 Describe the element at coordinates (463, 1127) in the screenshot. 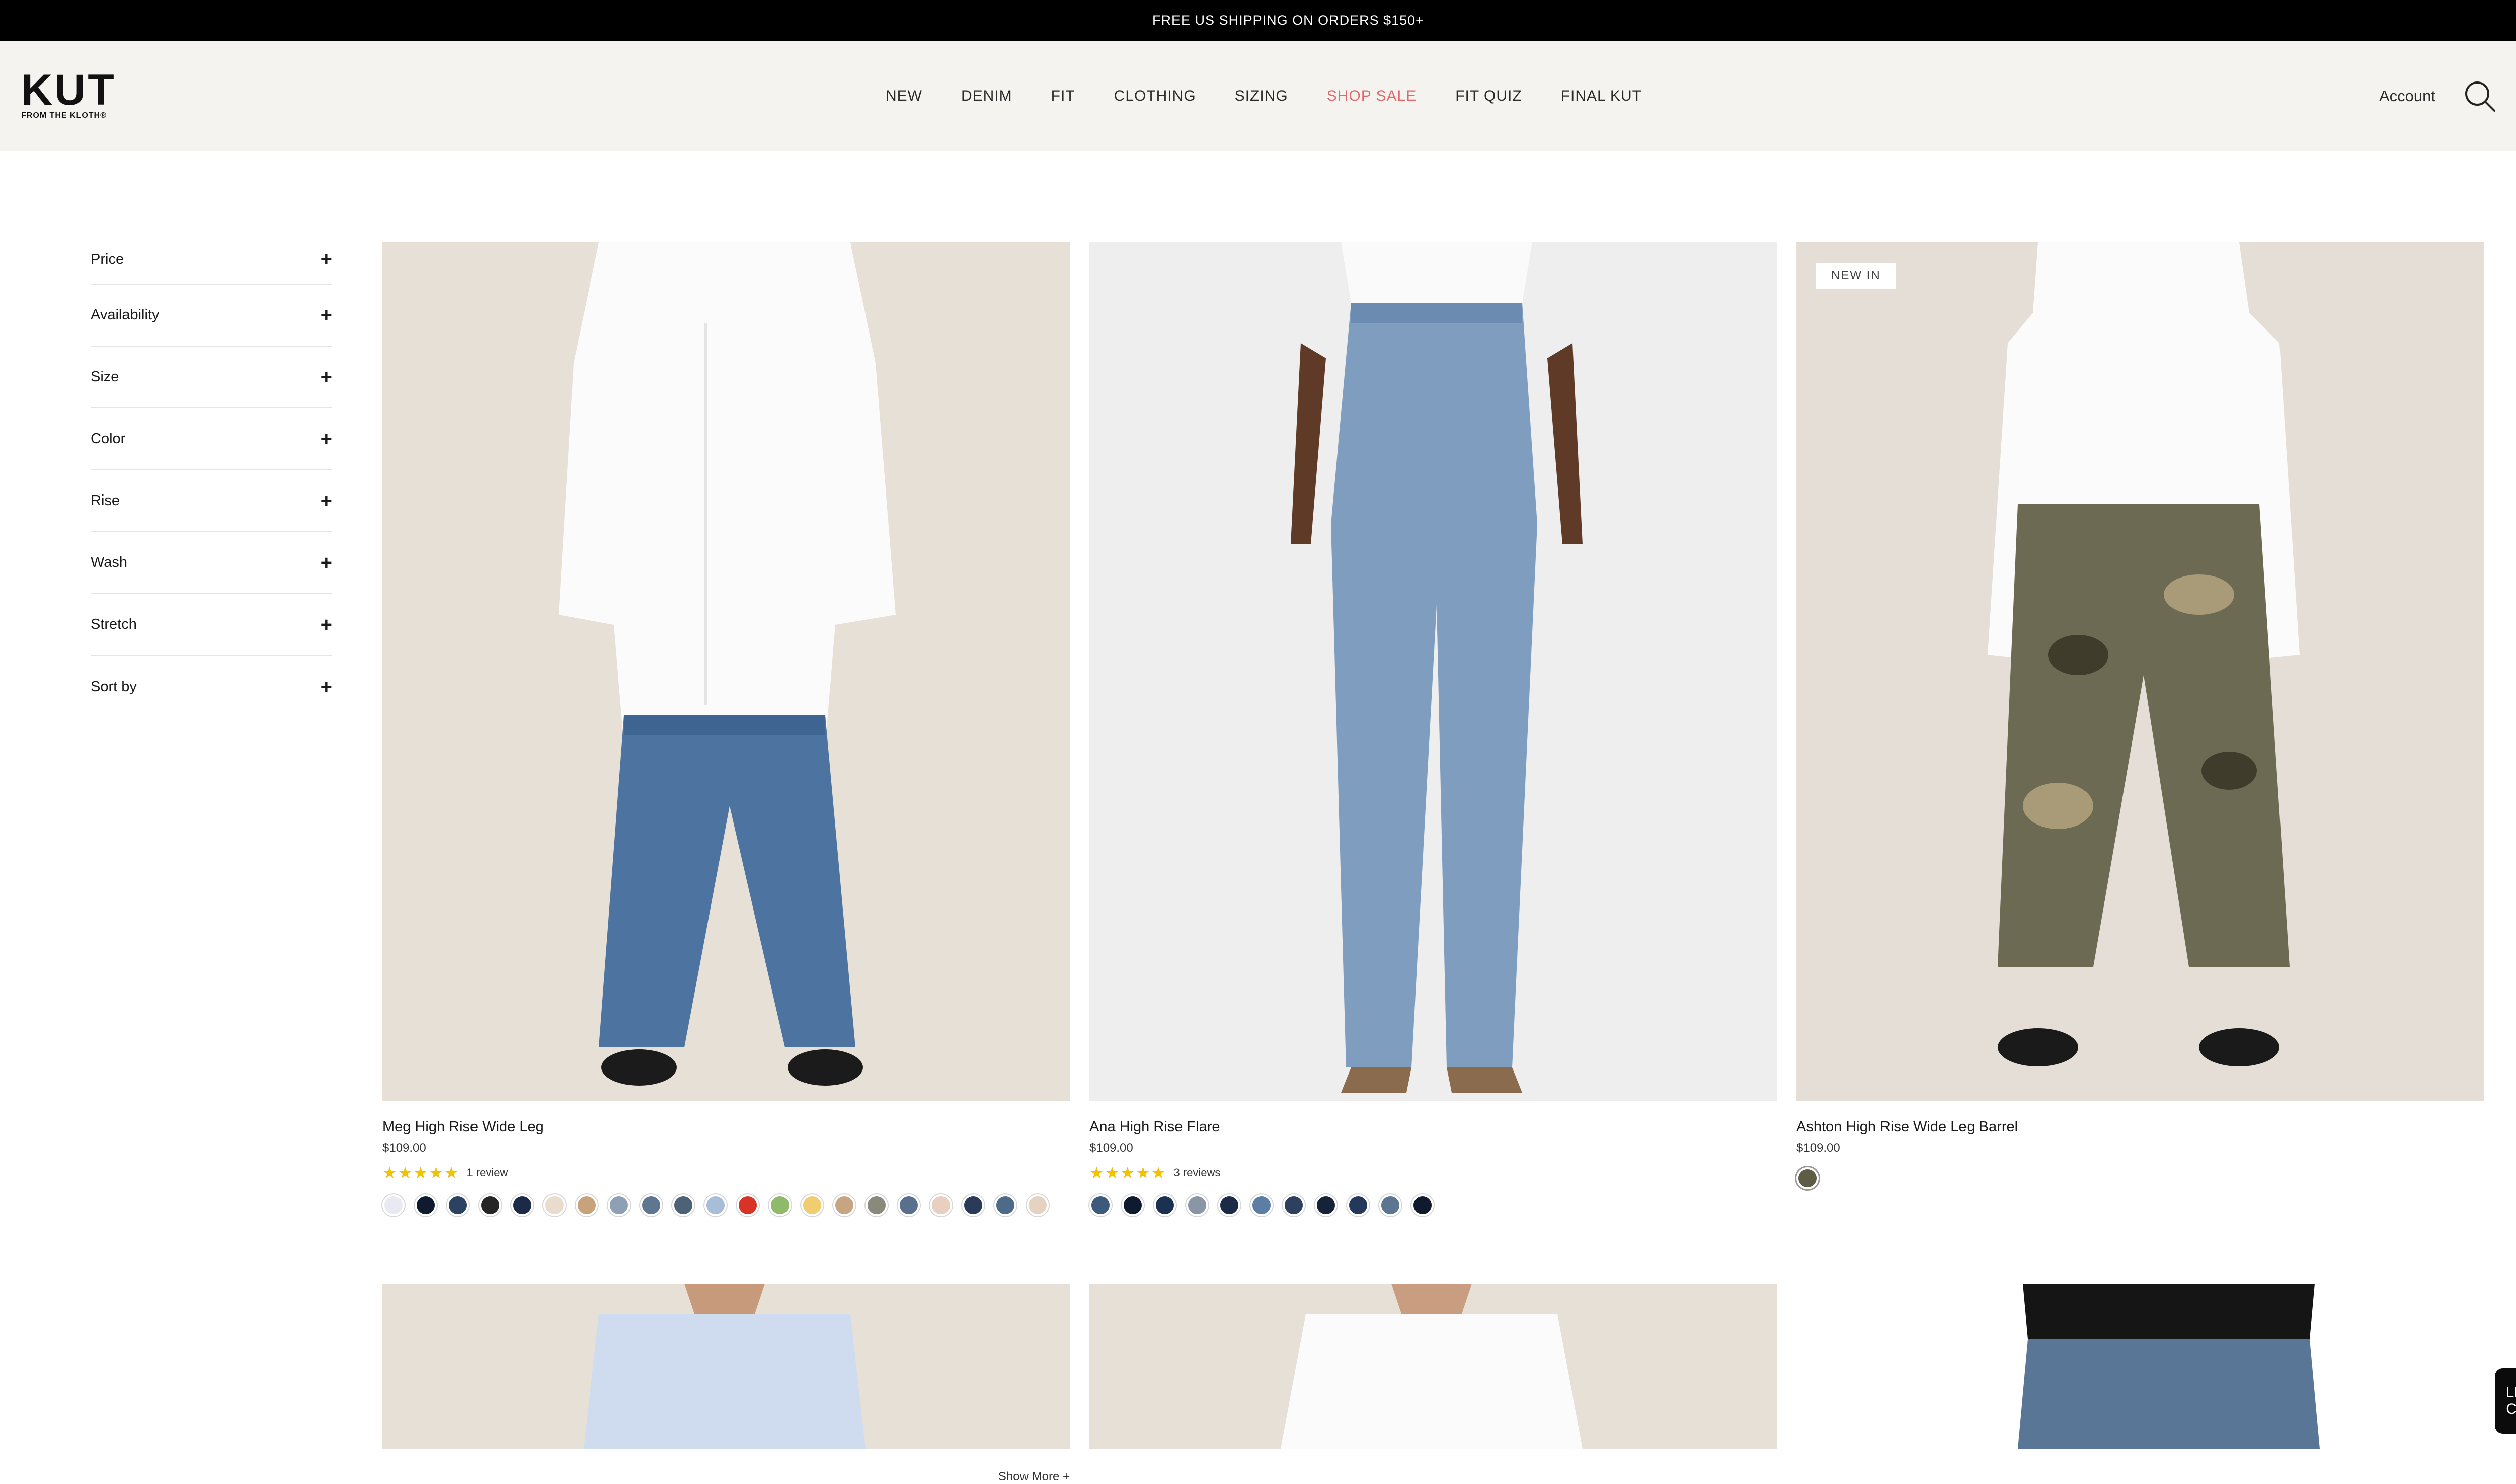

I see `product-name: Meg High Rise Wide Leg` at that location.